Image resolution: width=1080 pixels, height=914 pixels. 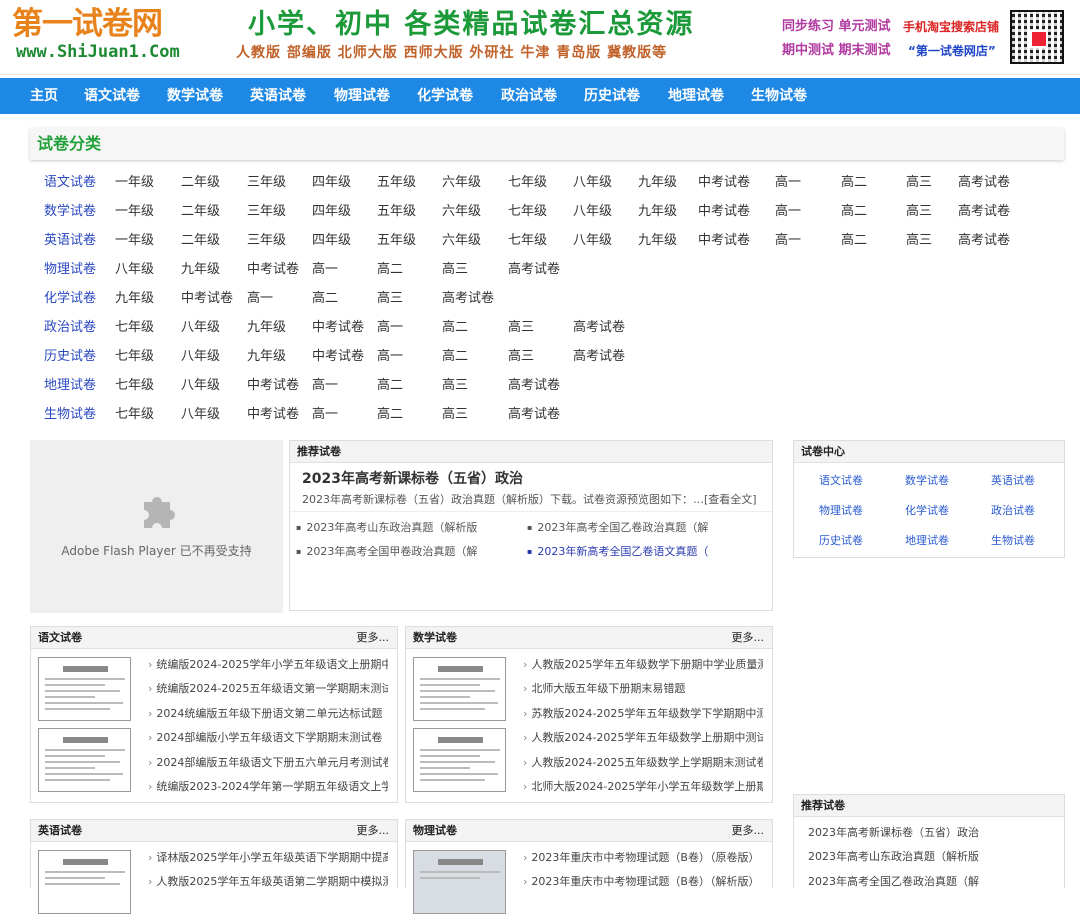 I want to click on recommended-link: 2023年新高考全国乙卷语文真题（, so click(x=617, y=552).